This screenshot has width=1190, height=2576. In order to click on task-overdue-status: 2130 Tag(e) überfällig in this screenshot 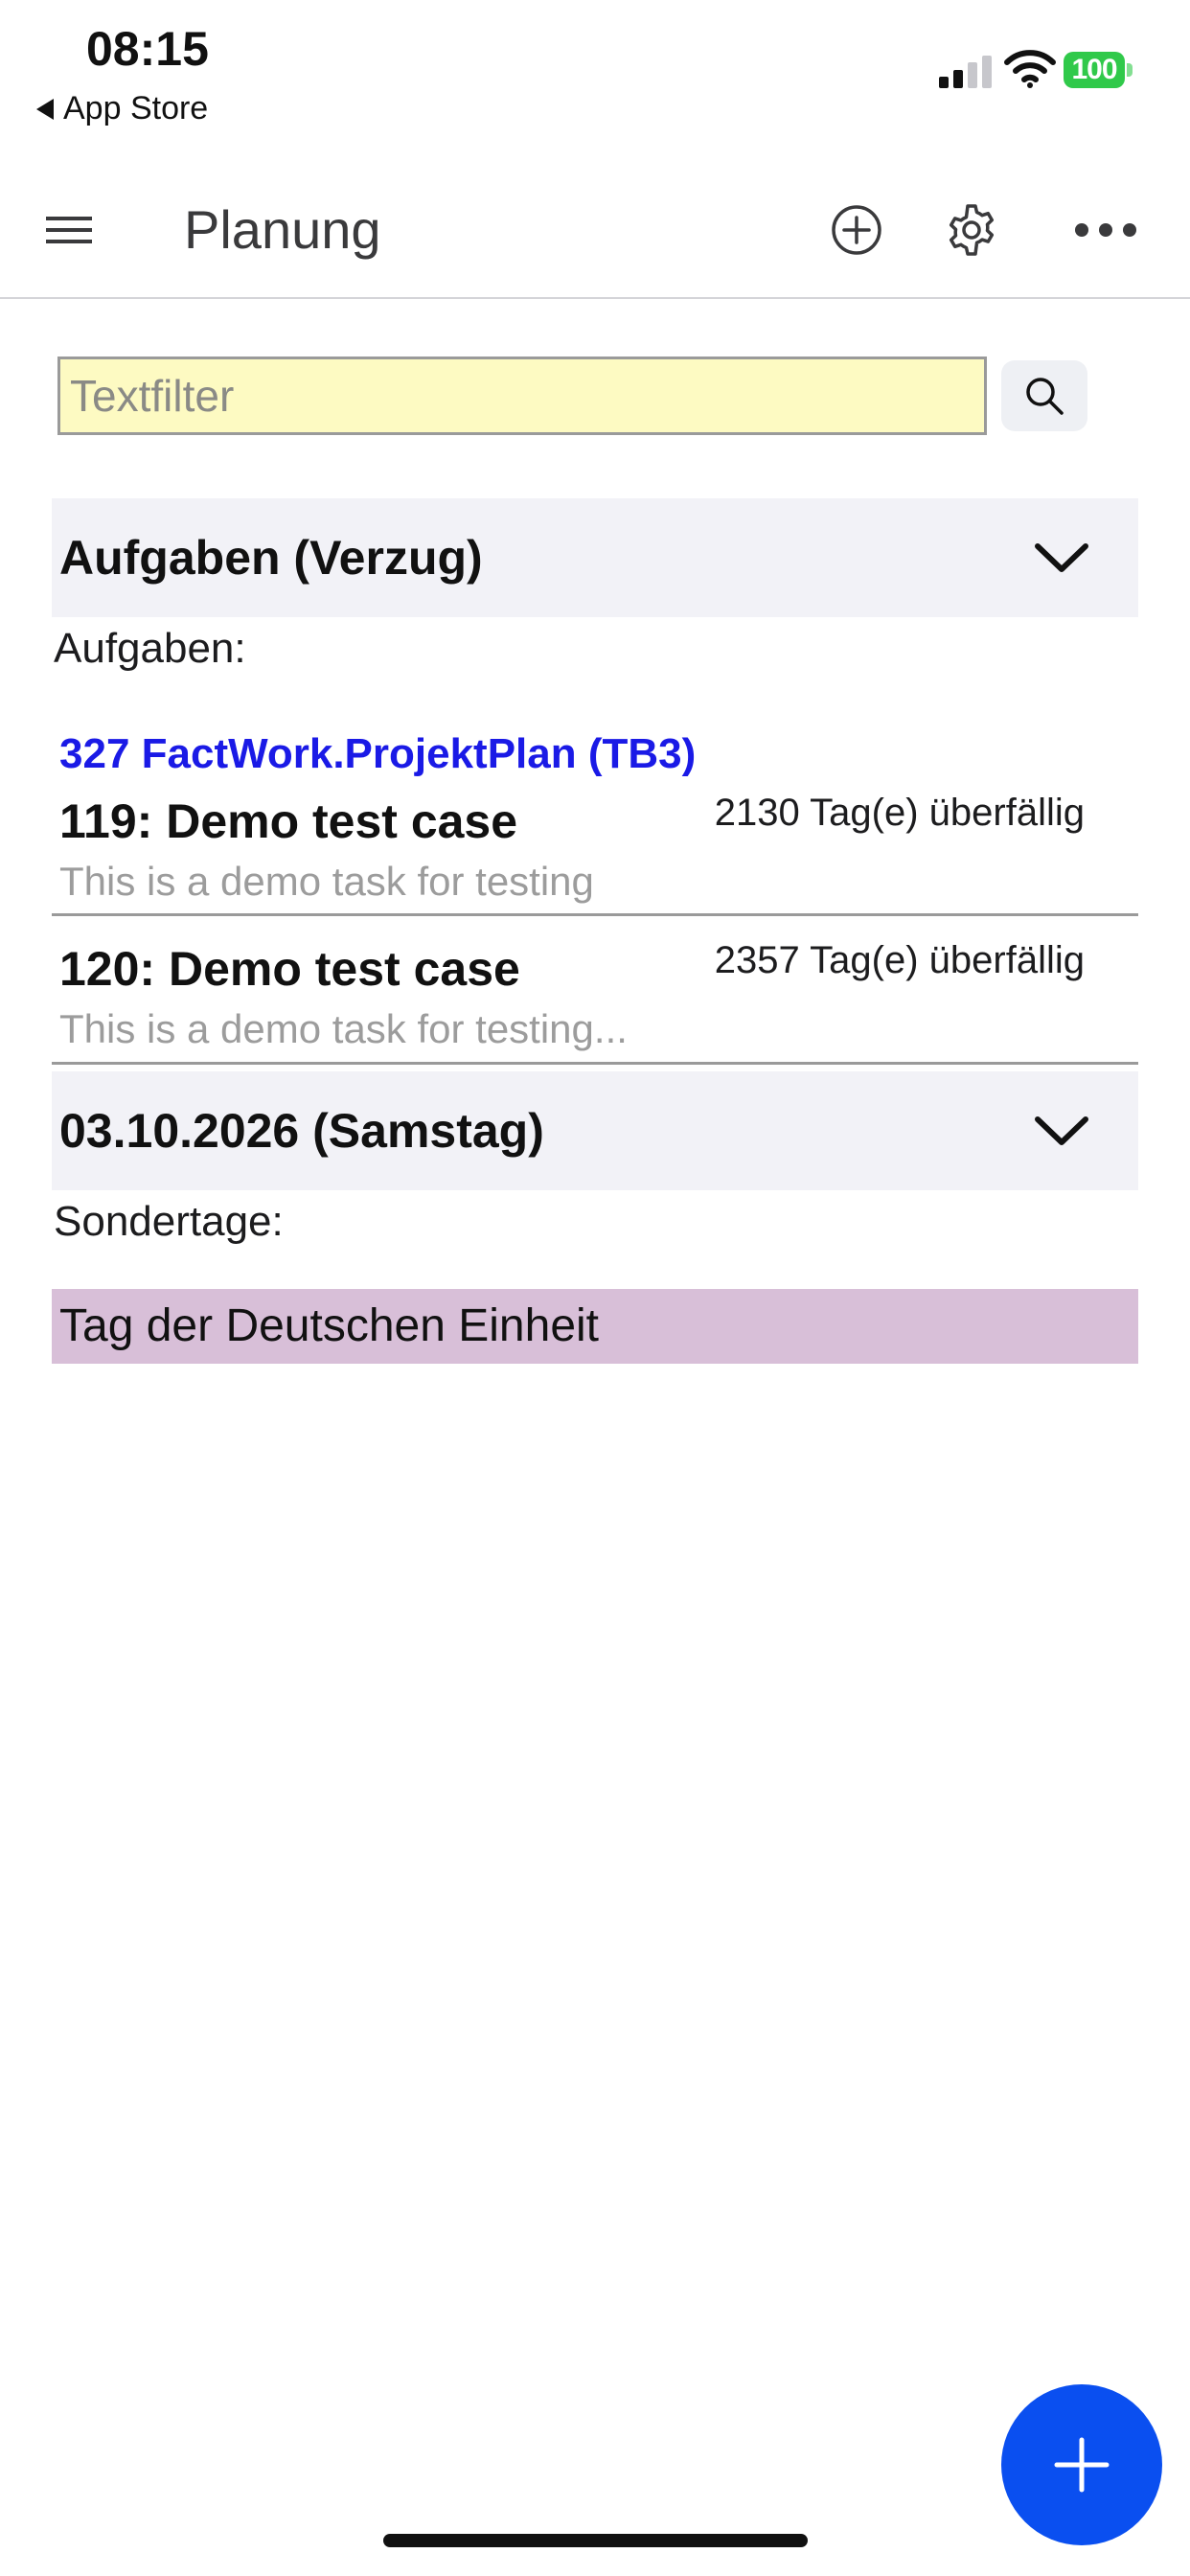, I will do `click(900, 813)`.